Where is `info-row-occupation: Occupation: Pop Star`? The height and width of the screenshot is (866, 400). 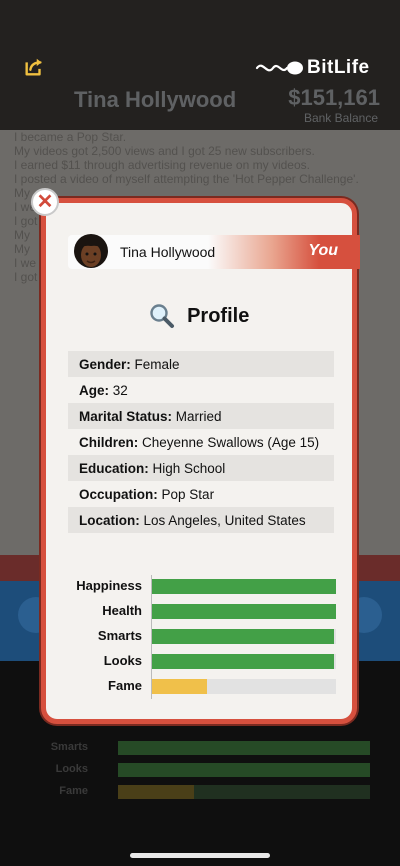
info-row-occupation: Occupation: Pop Star is located at coordinates (147, 494).